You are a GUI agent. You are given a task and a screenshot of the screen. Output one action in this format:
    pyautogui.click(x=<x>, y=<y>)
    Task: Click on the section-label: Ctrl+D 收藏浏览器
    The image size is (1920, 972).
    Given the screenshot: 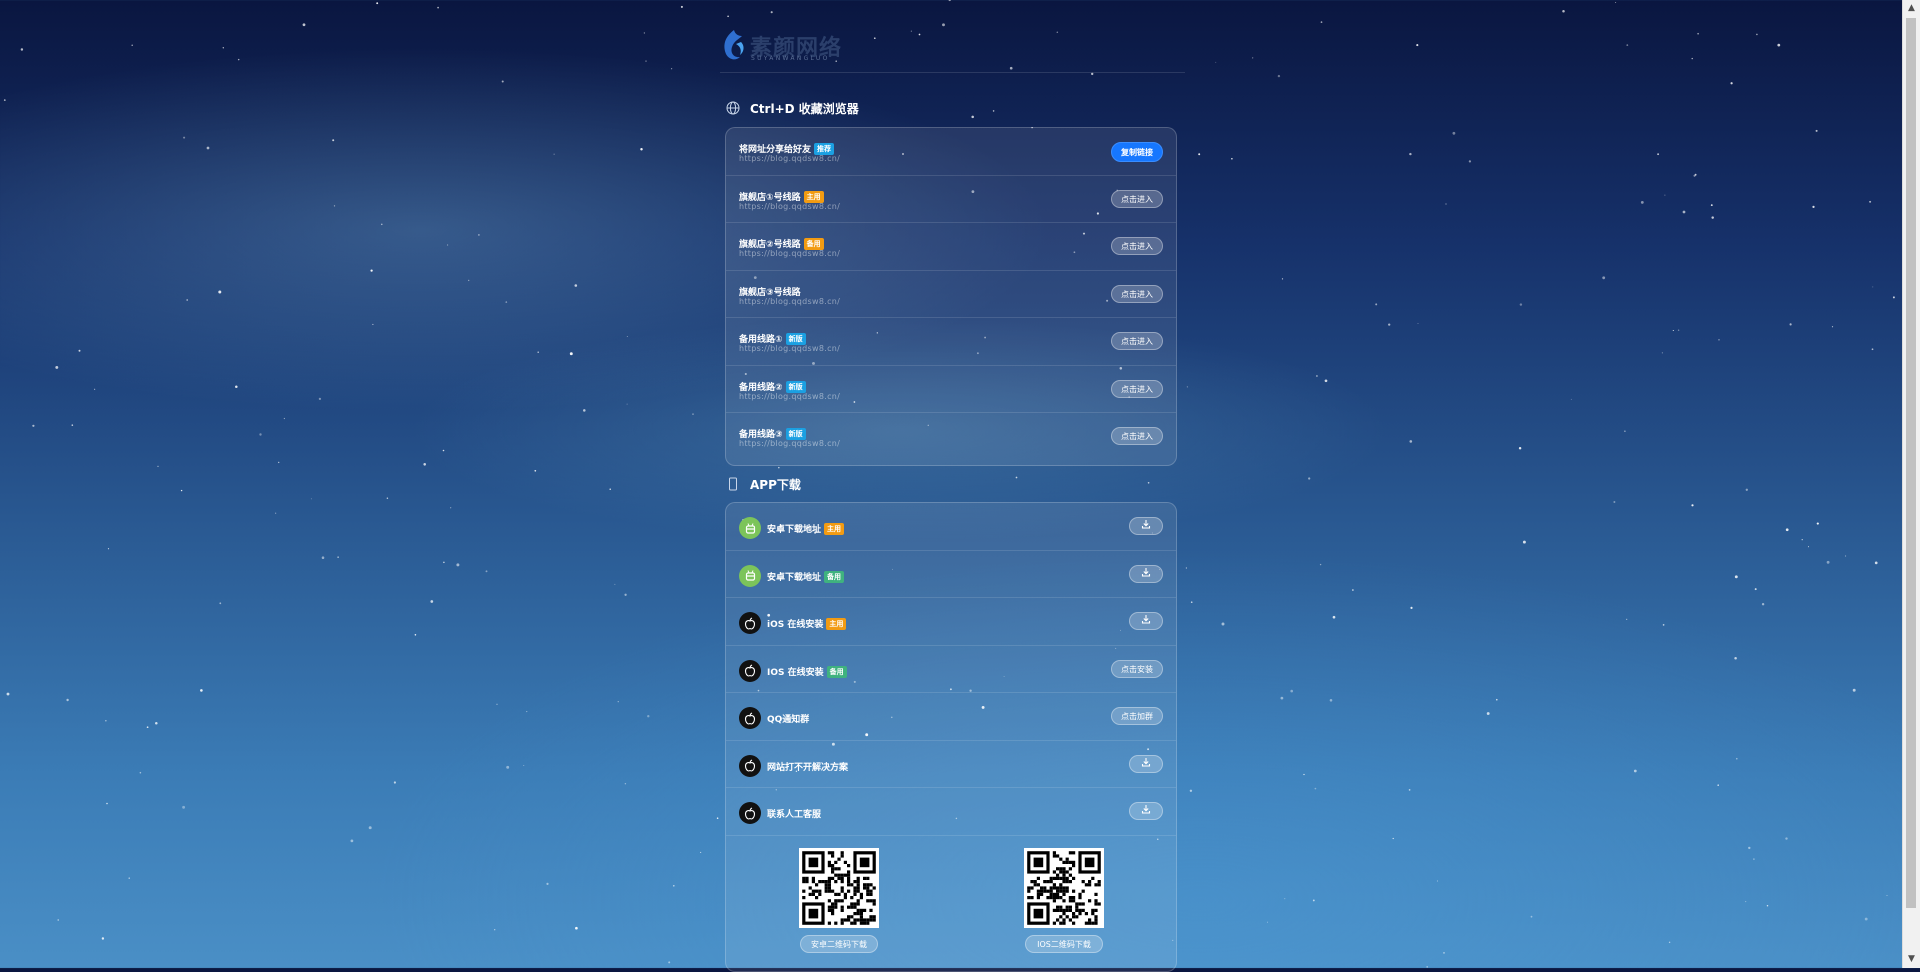 What is the action you would take?
    pyautogui.click(x=804, y=108)
    